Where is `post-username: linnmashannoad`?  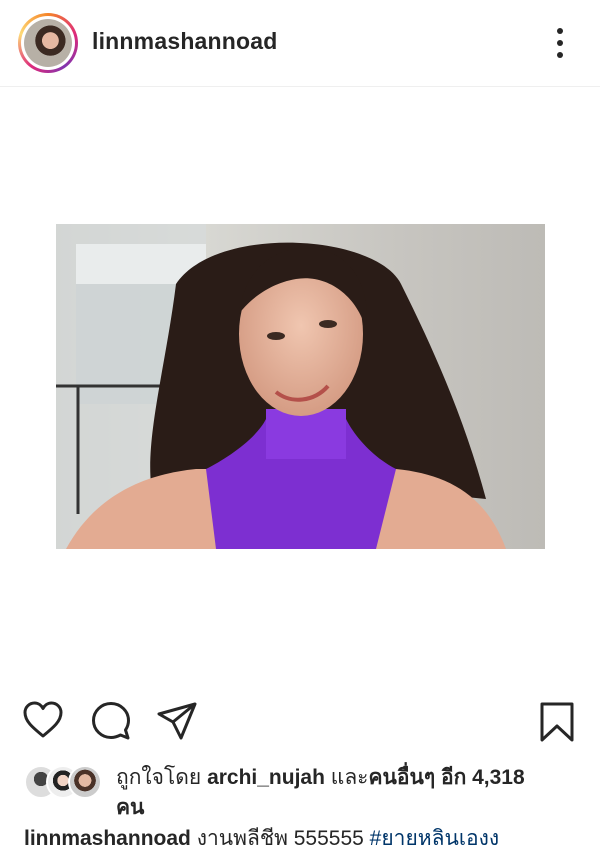 post-username: linnmashannoad is located at coordinates (185, 41).